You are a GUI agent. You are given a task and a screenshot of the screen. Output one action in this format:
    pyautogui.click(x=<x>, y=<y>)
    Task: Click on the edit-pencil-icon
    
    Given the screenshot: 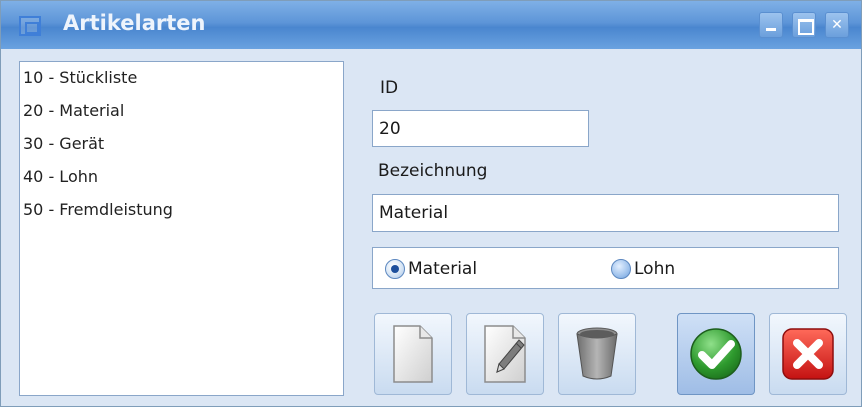 What is the action you would take?
    pyautogui.click(x=505, y=354)
    